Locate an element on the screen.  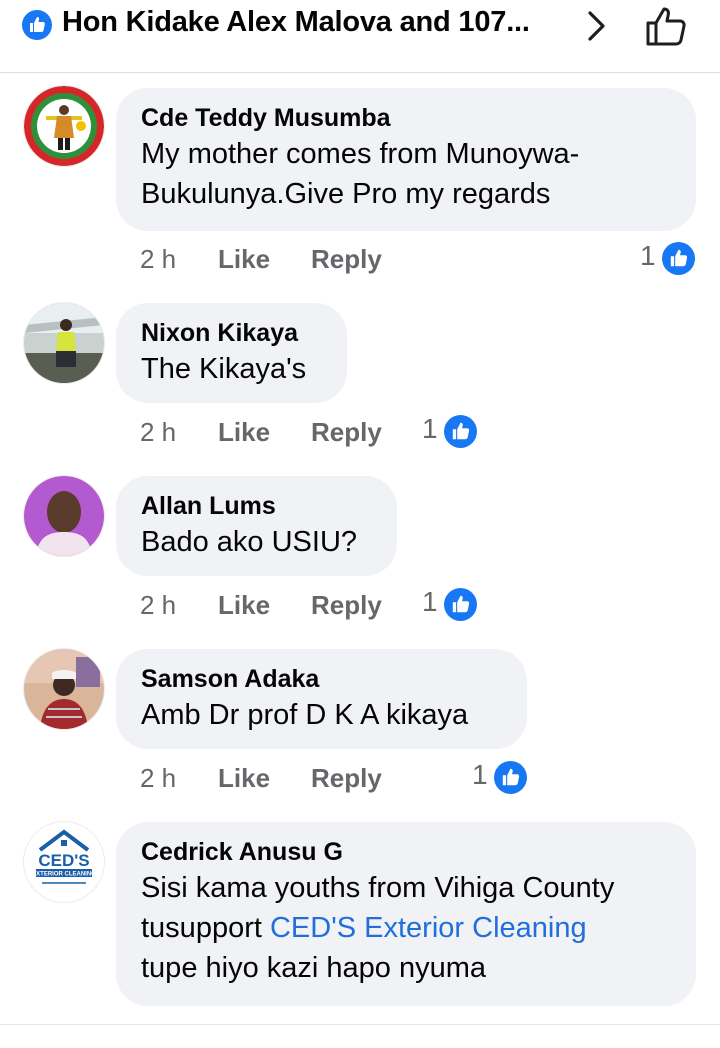
chevron-right-icon is located at coordinates (597, 26).